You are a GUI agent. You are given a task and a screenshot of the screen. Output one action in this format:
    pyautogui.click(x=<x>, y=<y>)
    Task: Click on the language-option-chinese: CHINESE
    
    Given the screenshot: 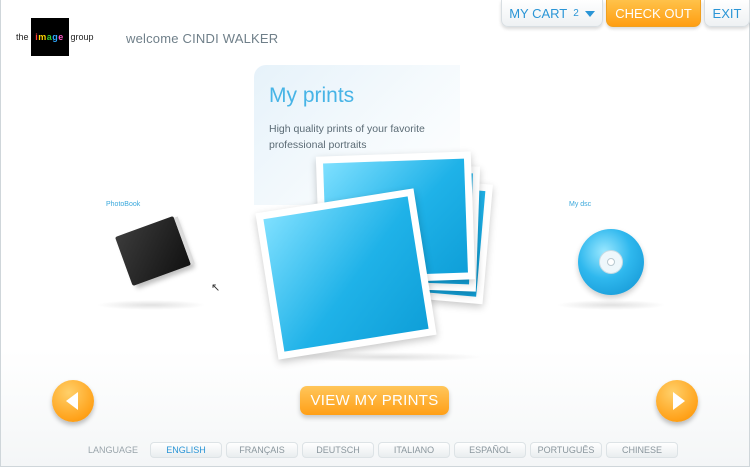 What is the action you would take?
    pyautogui.click(x=642, y=450)
    